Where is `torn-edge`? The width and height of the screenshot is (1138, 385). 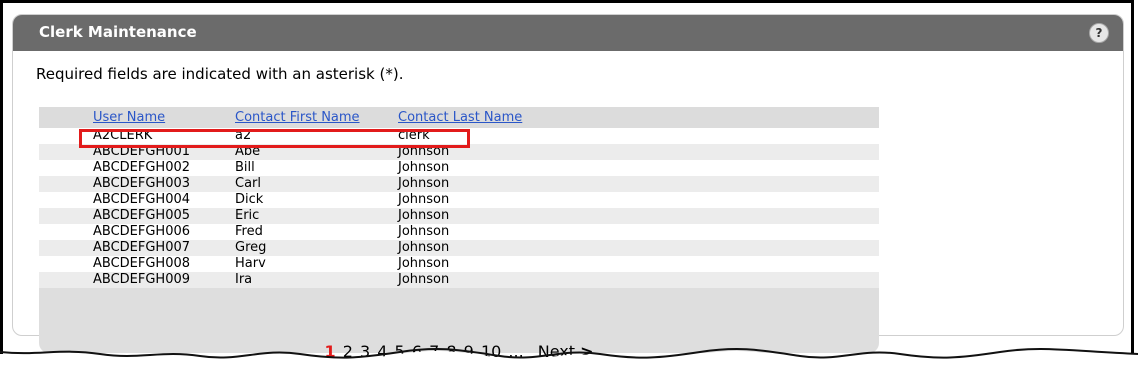 torn-edge is located at coordinates (569, 366).